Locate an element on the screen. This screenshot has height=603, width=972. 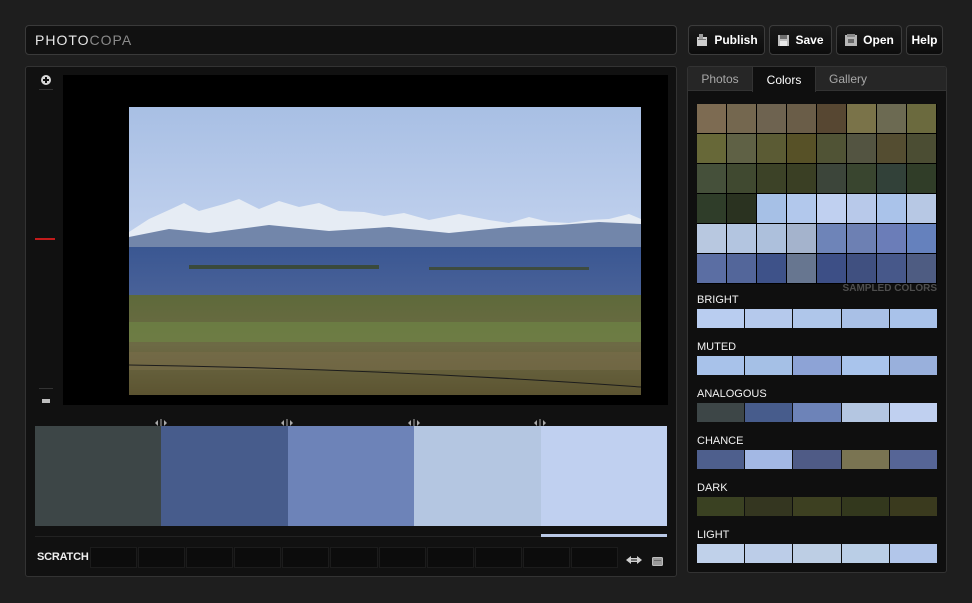
trash-icon is located at coordinates (657, 559).